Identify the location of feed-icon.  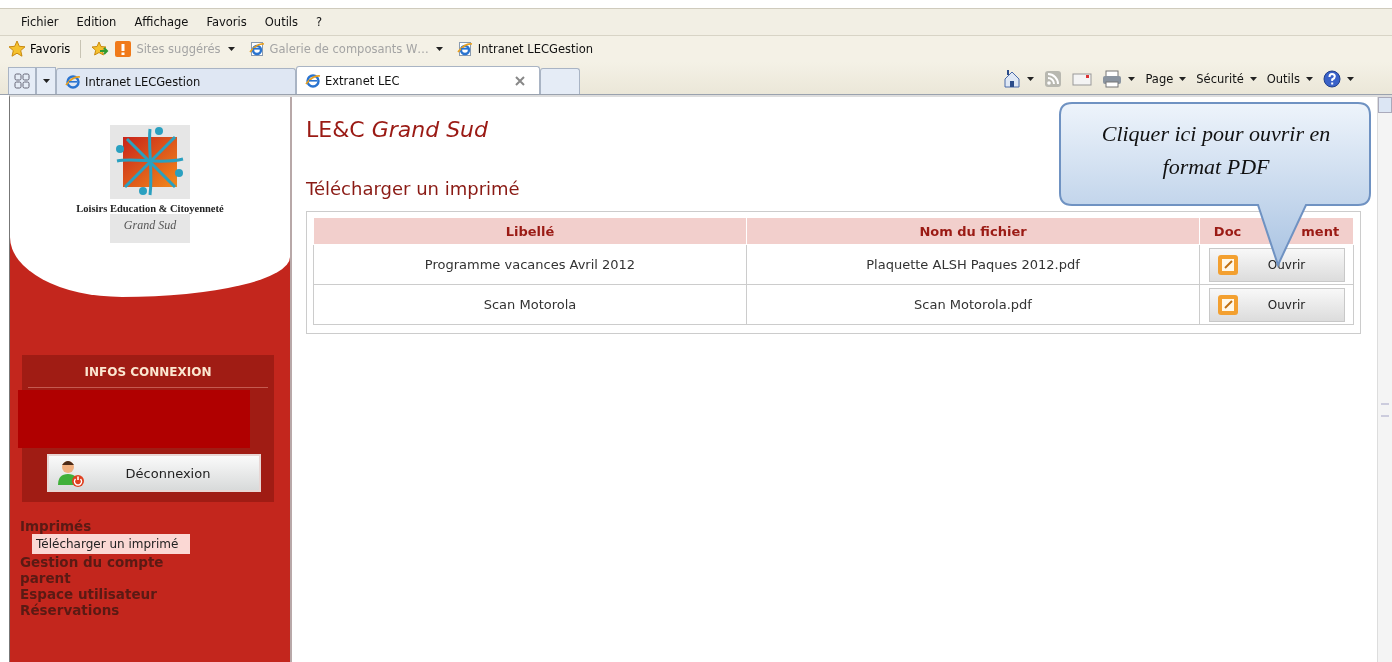
(1053, 79).